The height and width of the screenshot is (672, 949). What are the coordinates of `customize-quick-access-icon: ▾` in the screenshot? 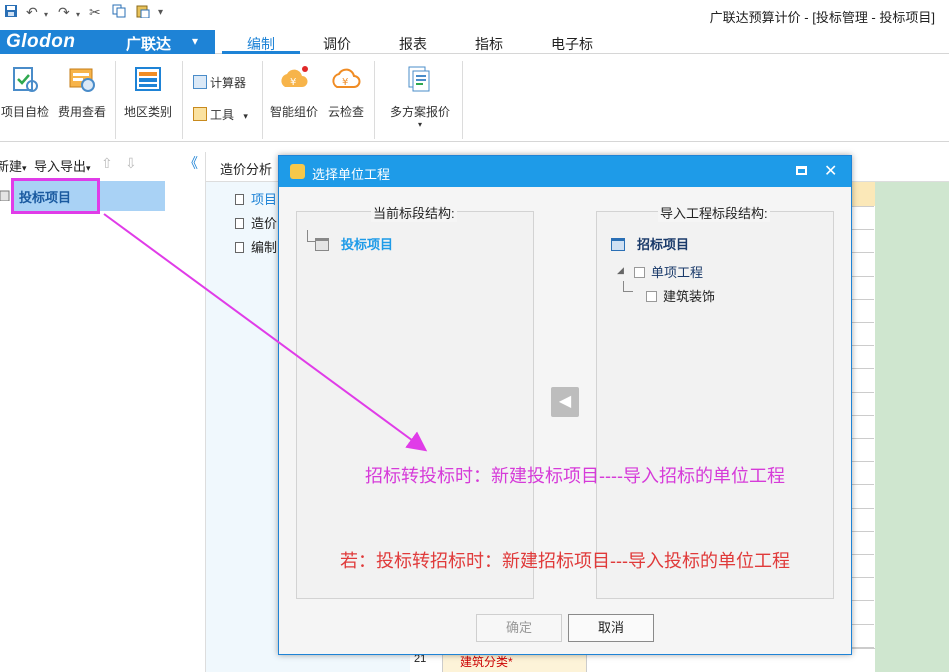 It's located at (160, 12).